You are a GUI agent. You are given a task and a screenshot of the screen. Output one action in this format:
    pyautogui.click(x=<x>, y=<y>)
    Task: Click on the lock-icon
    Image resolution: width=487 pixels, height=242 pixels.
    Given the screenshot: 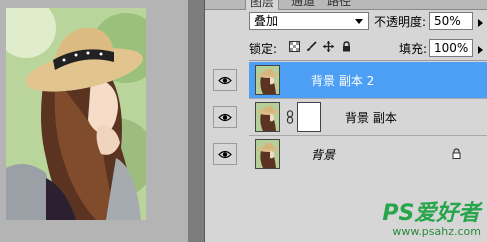 What is the action you would take?
    pyautogui.click(x=456, y=153)
    